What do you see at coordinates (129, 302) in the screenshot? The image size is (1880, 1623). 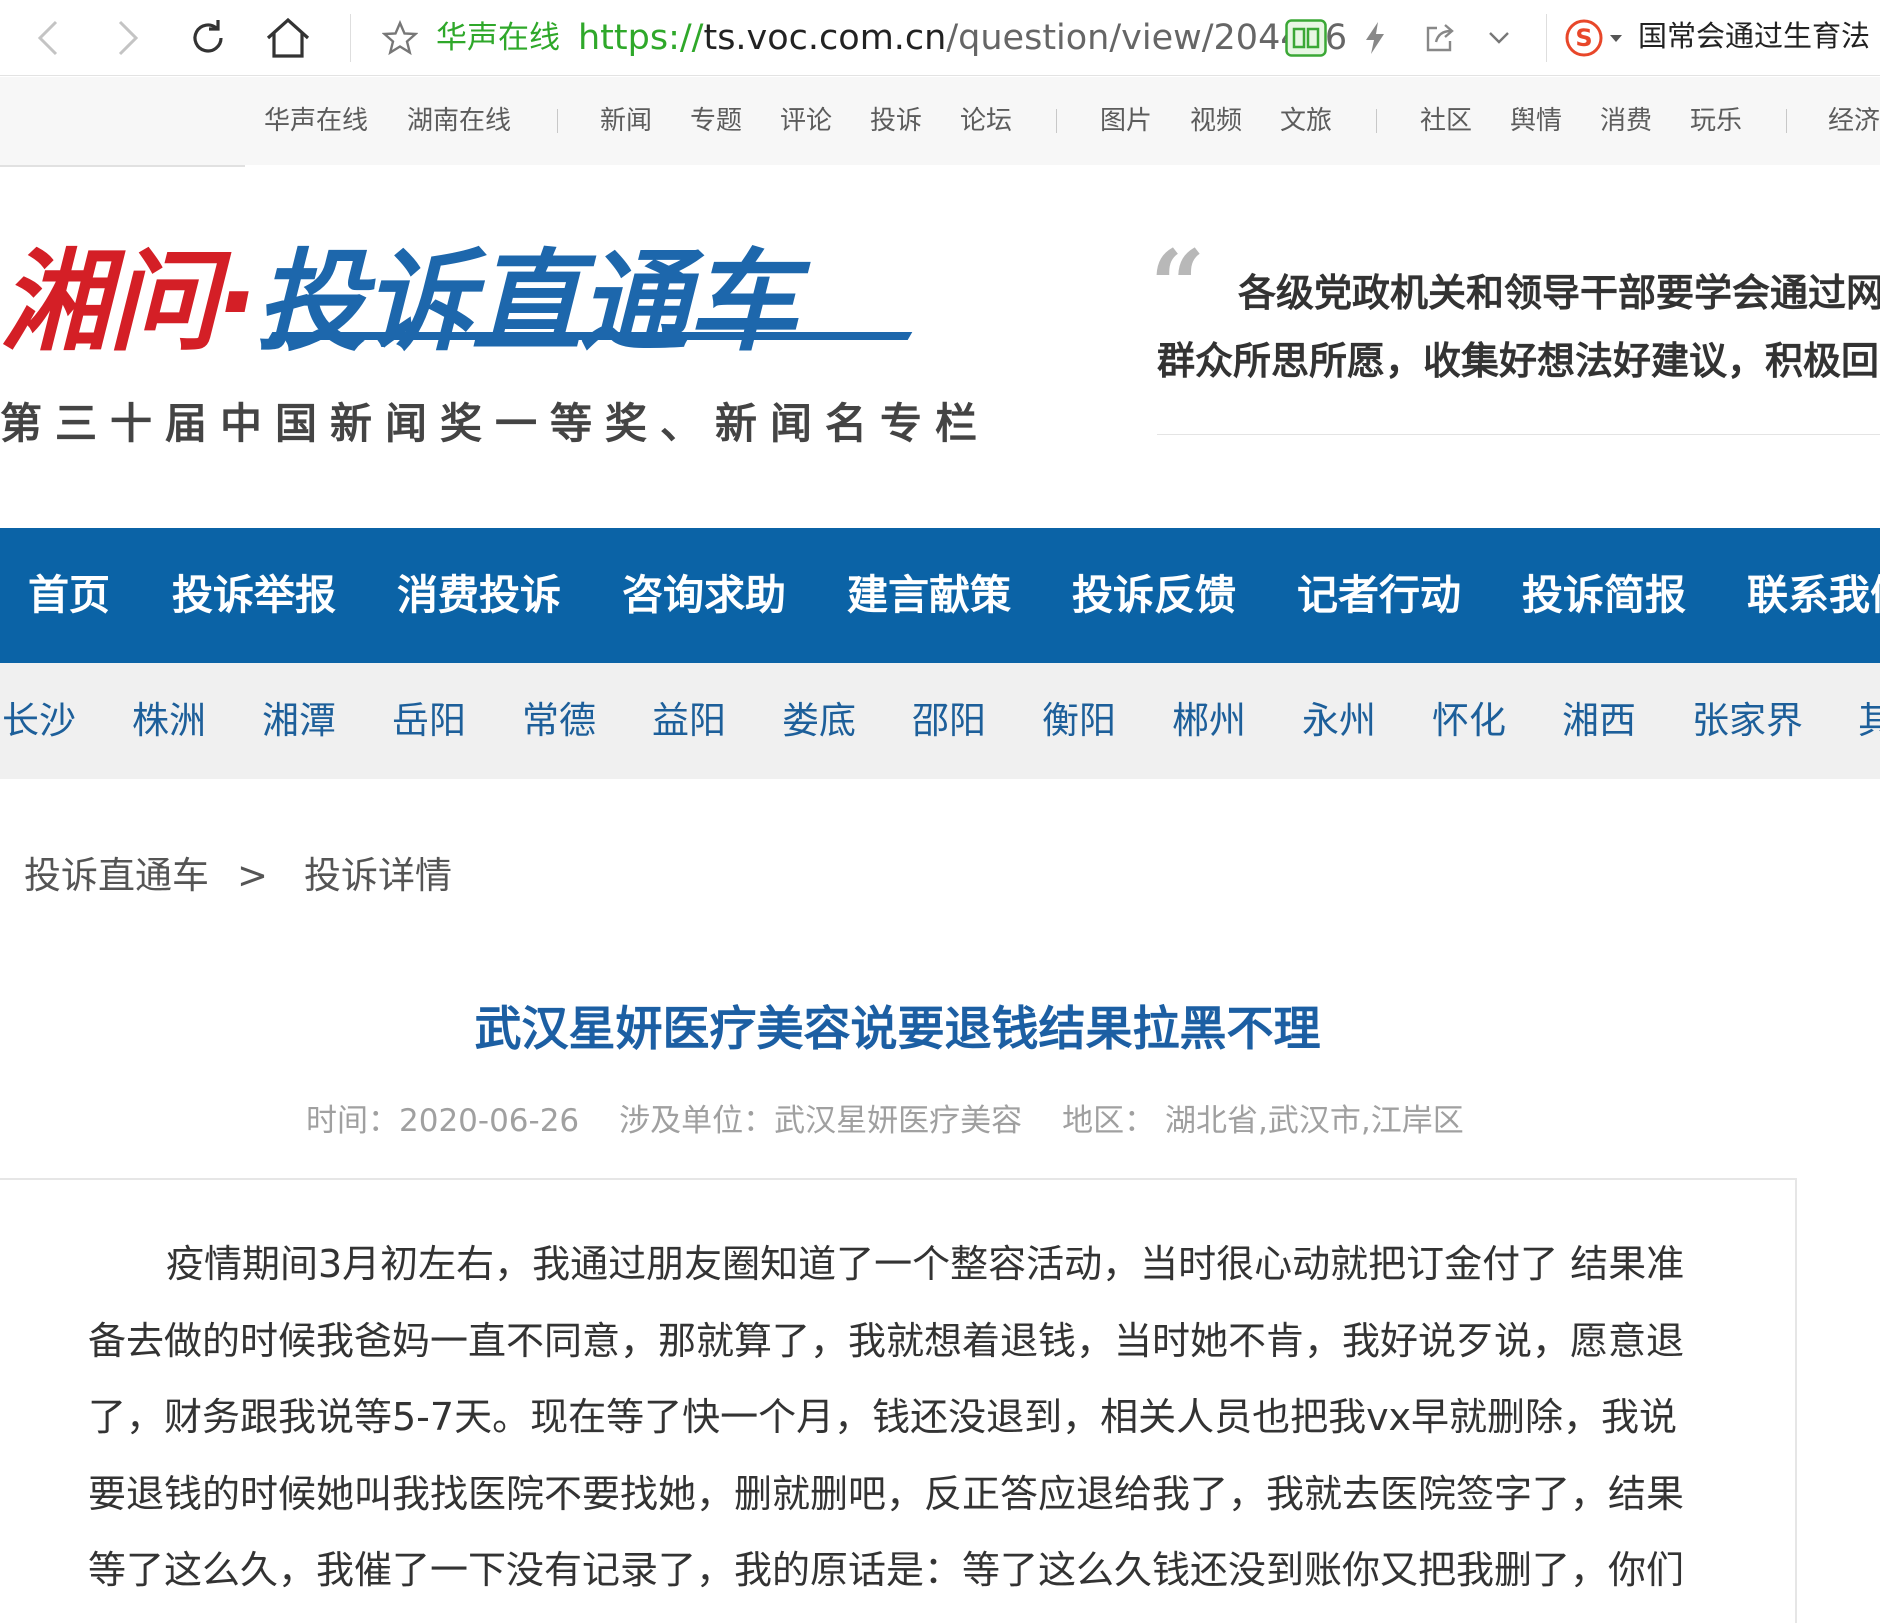 I see `logo-red-text: 湘问·` at bounding box center [129, 302].